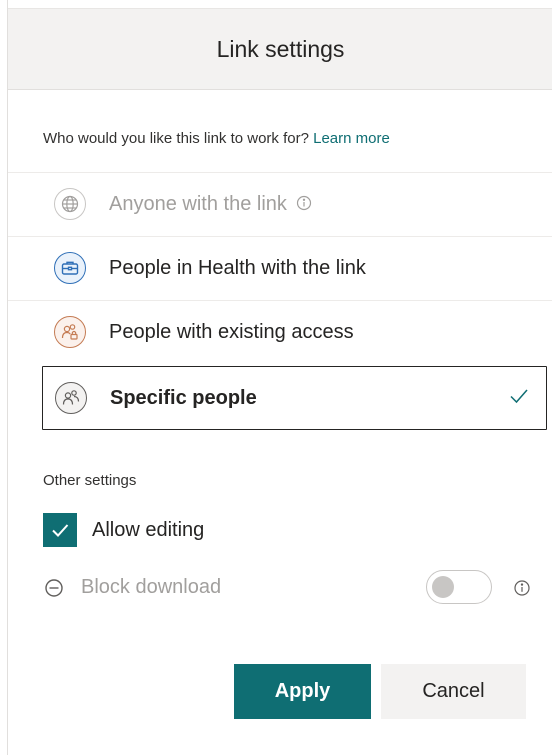 The image size is (552, 755). I want to click on option-people-in-health: People in Health with the link, so click(280, 268).